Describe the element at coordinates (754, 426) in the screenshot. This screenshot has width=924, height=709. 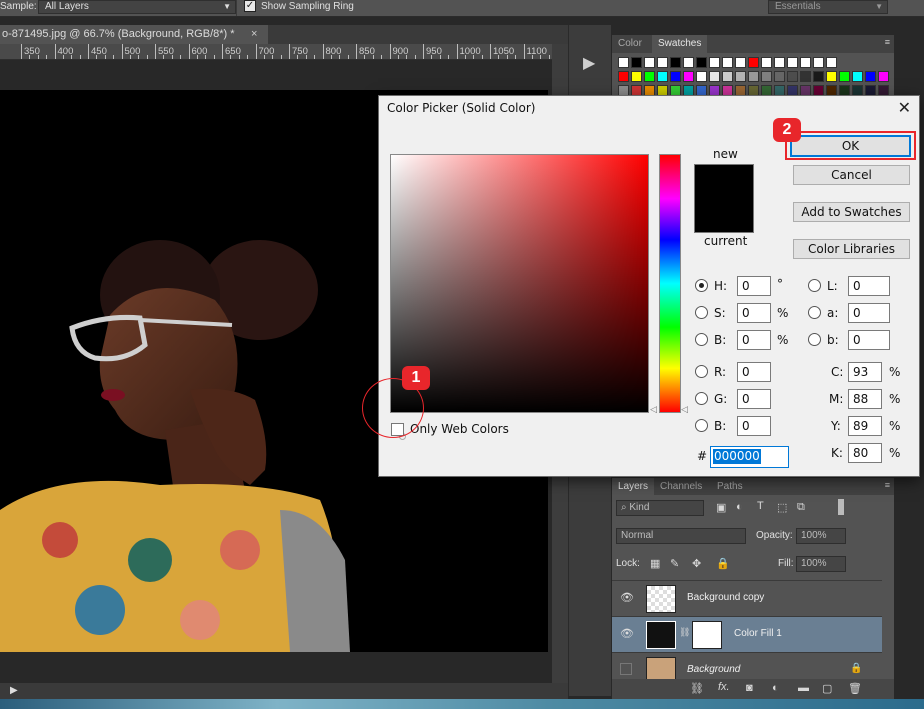
I see `blue-input: 0` at that location.